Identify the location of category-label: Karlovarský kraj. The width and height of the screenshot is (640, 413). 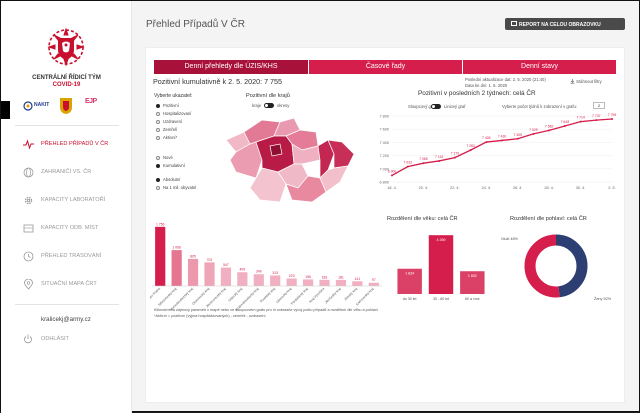
(365, 297).